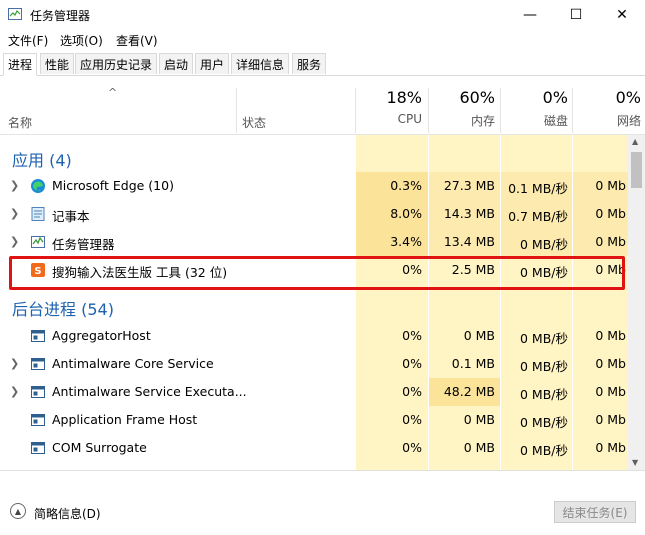 The image size is (645, 535). I want to click on maximize-icon: ☐, so click(576, 15).